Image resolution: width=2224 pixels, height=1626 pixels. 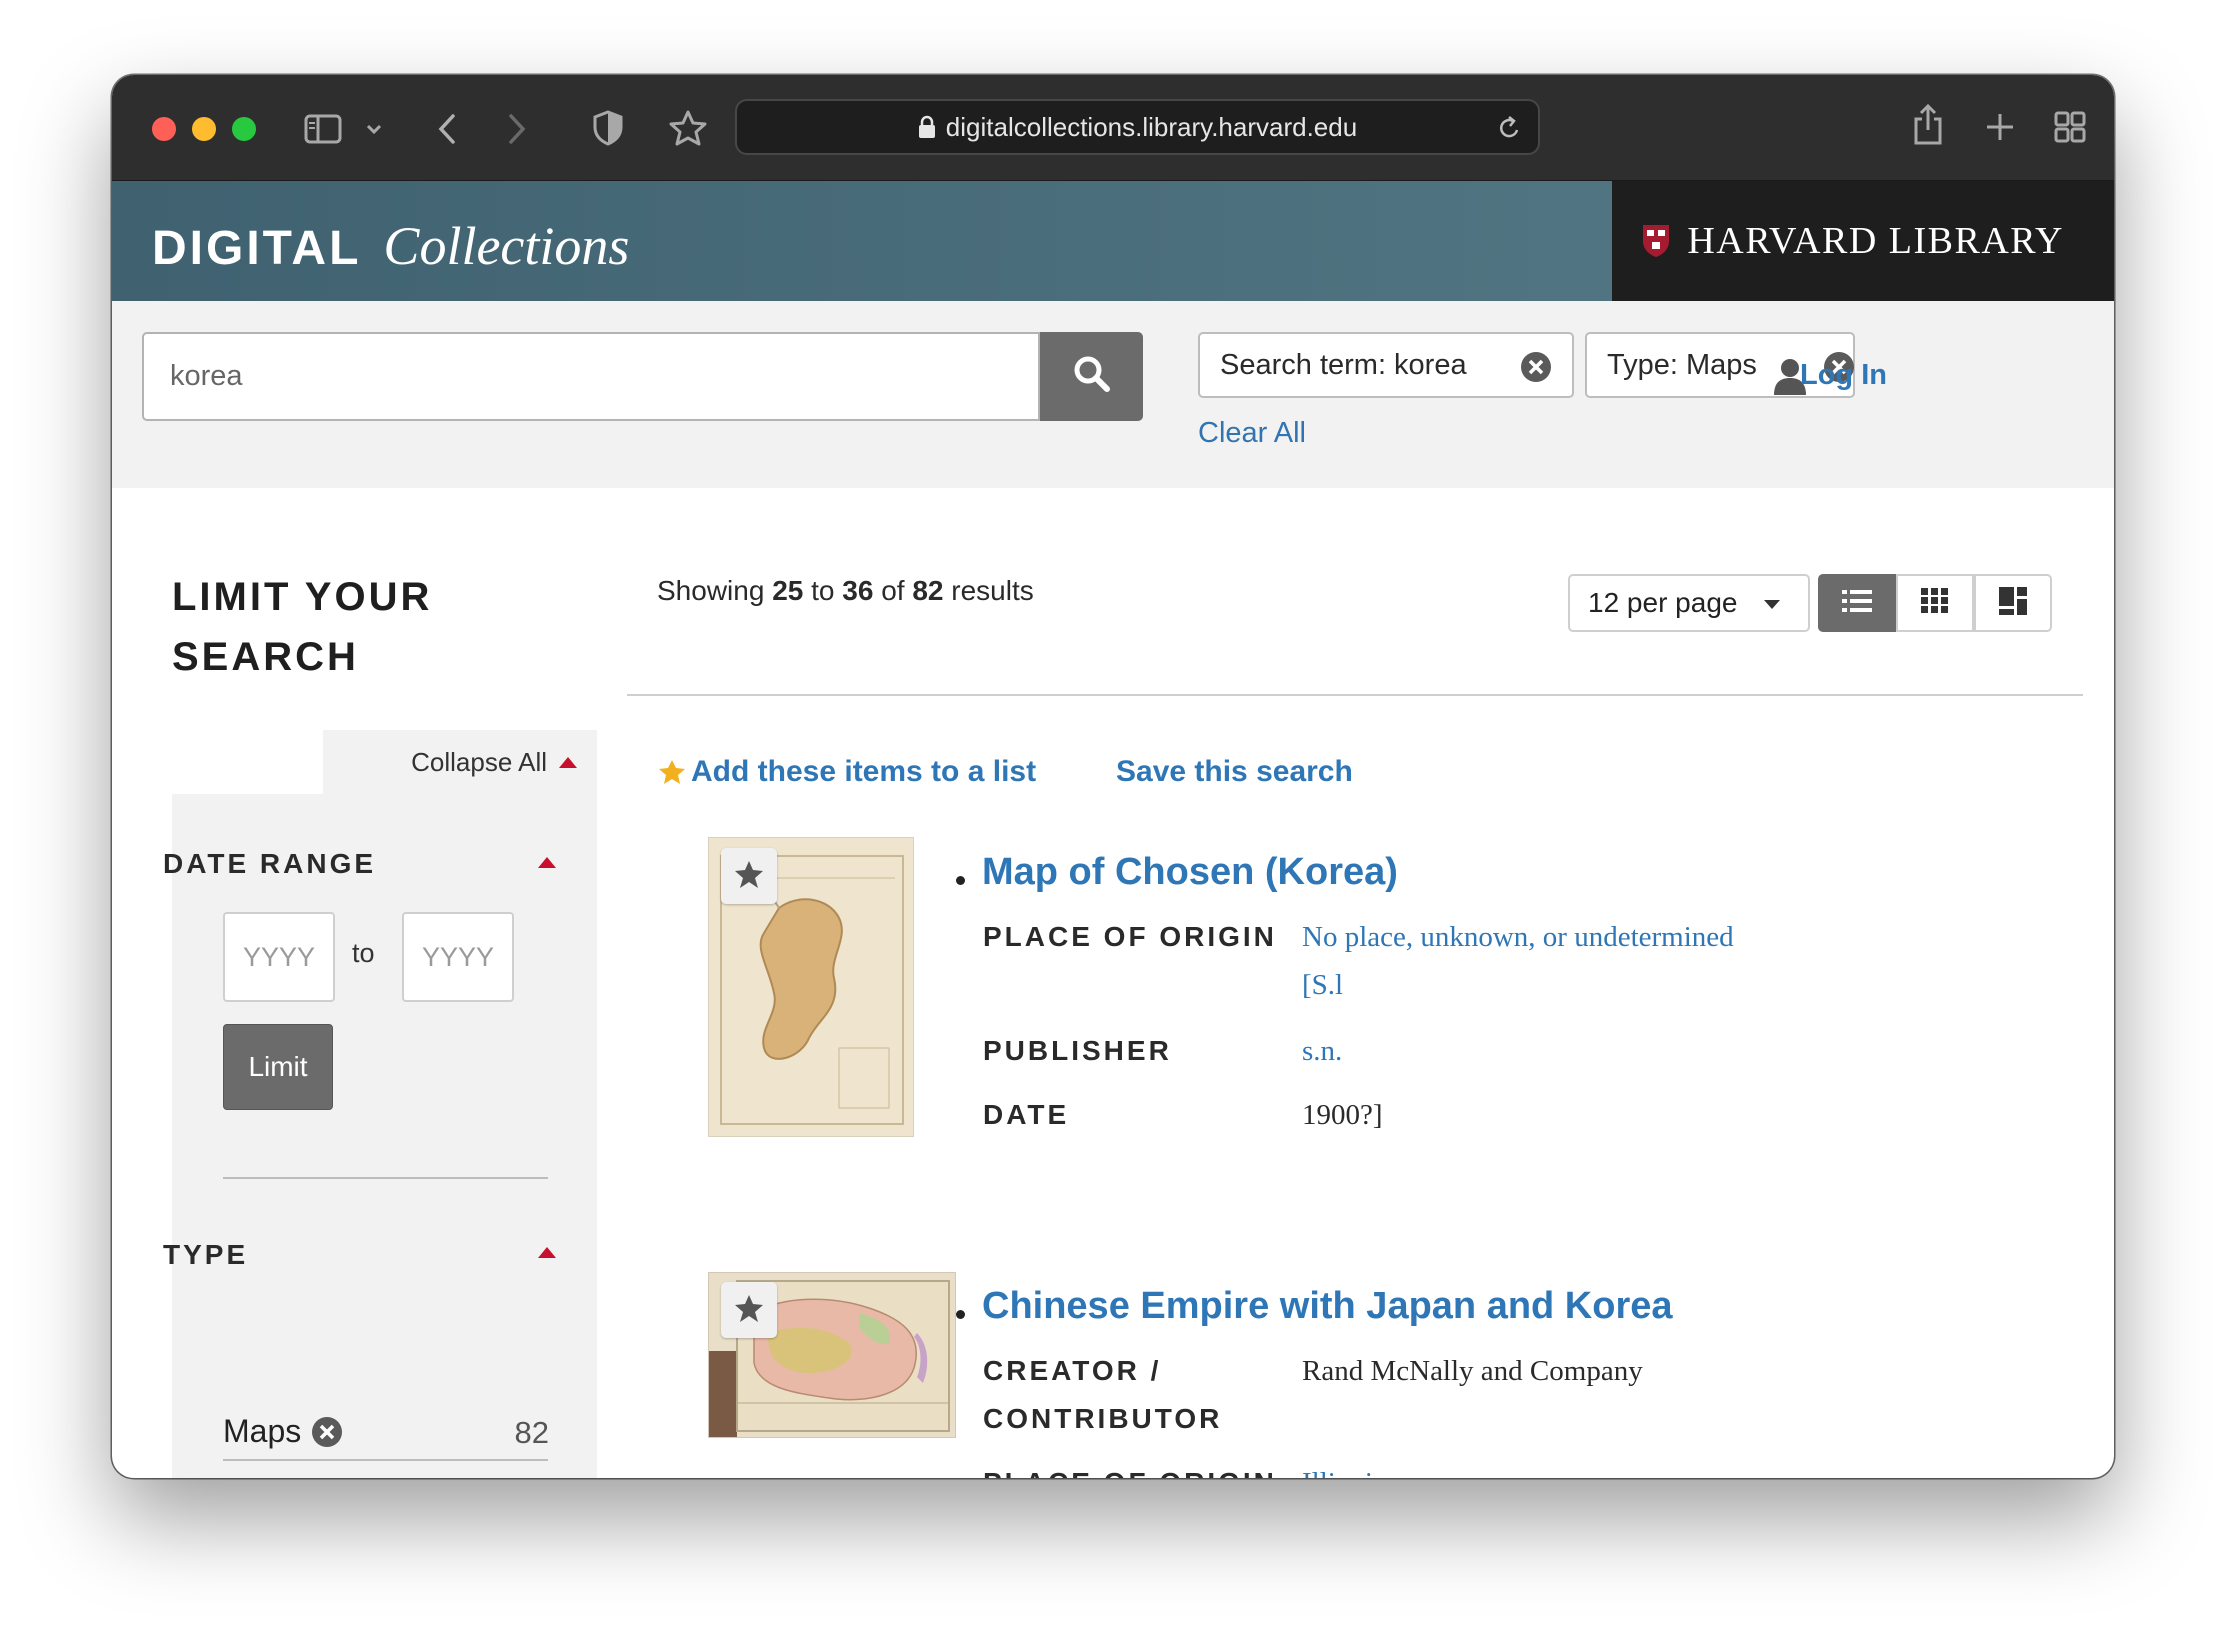 What do you see at coordinates (1663, 602) in the screenshot?
I see `per-page-value: 12 per page` at bounding box center [1663, 602].